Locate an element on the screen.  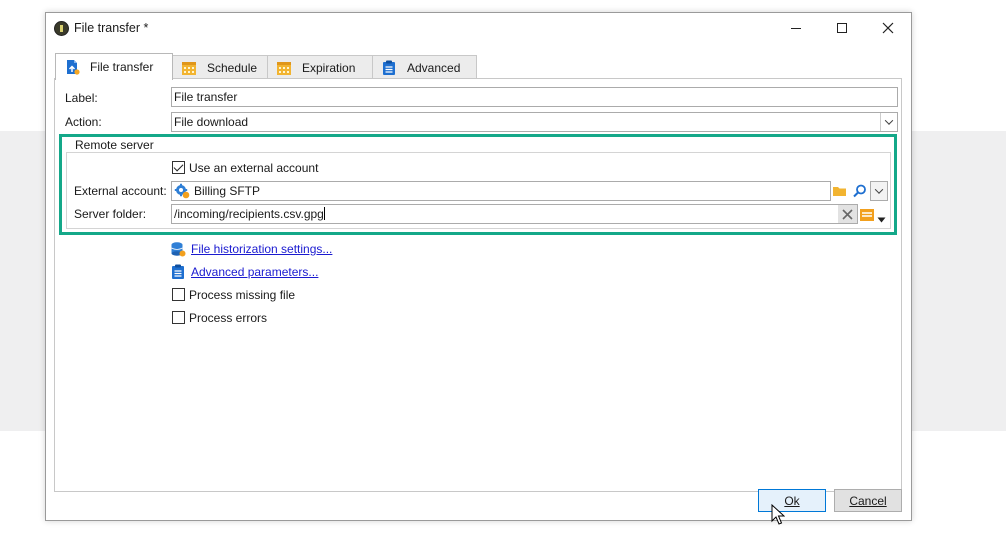
tab-label: File transfer is located at coordinates (122, 67).